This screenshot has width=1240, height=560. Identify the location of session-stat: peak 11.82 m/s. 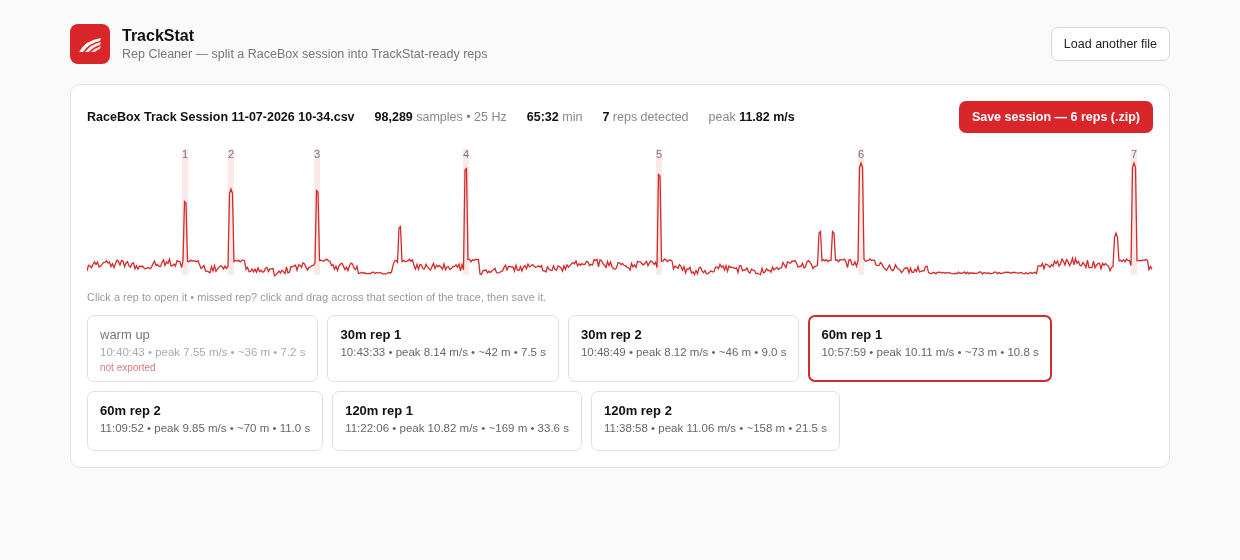
(751, 117).